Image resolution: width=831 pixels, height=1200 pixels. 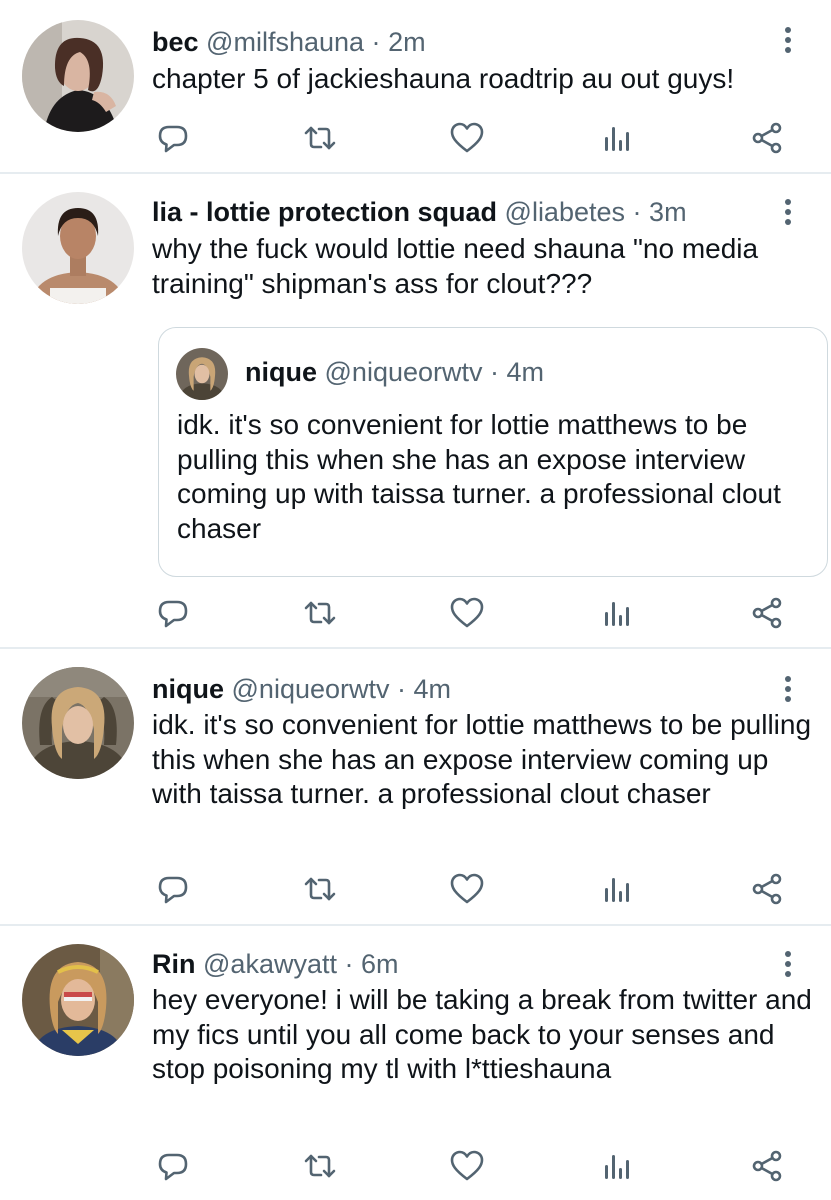 What do you see at coordinates (433, 689) in the screenshot?
I see `timestamp: 4m` at bounding box center [433, 689].